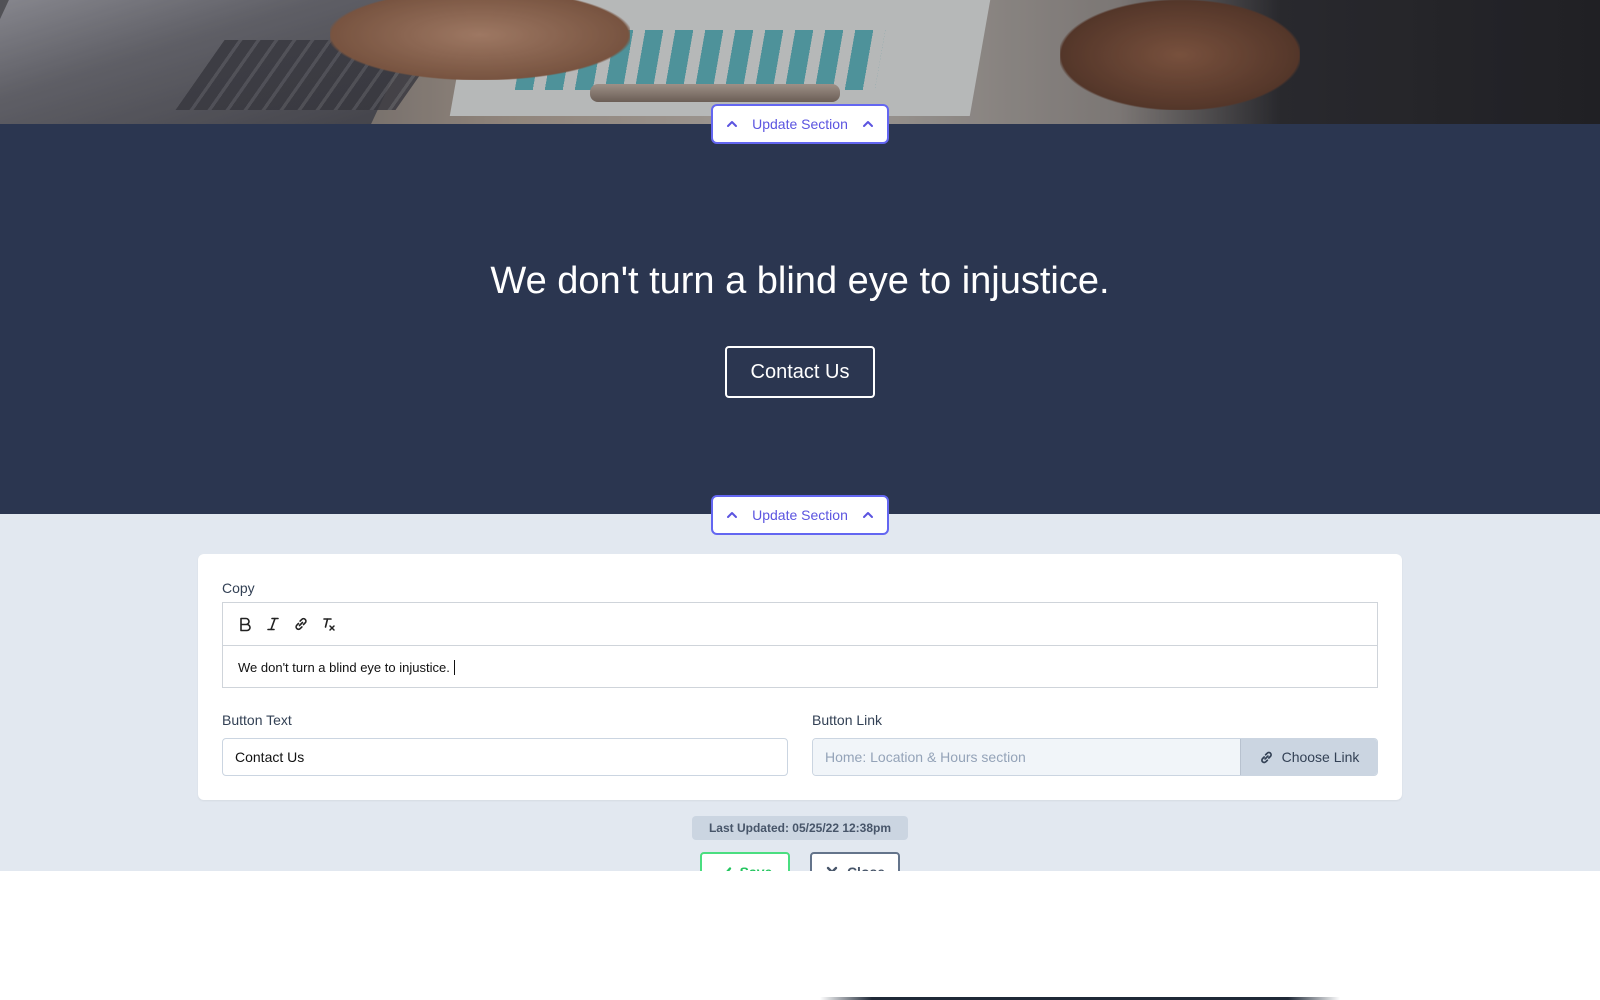 The width and height of the screenshot is (1600, 1000). I want to click on update-section-button-bottom: Update Section, so click(800, 515).